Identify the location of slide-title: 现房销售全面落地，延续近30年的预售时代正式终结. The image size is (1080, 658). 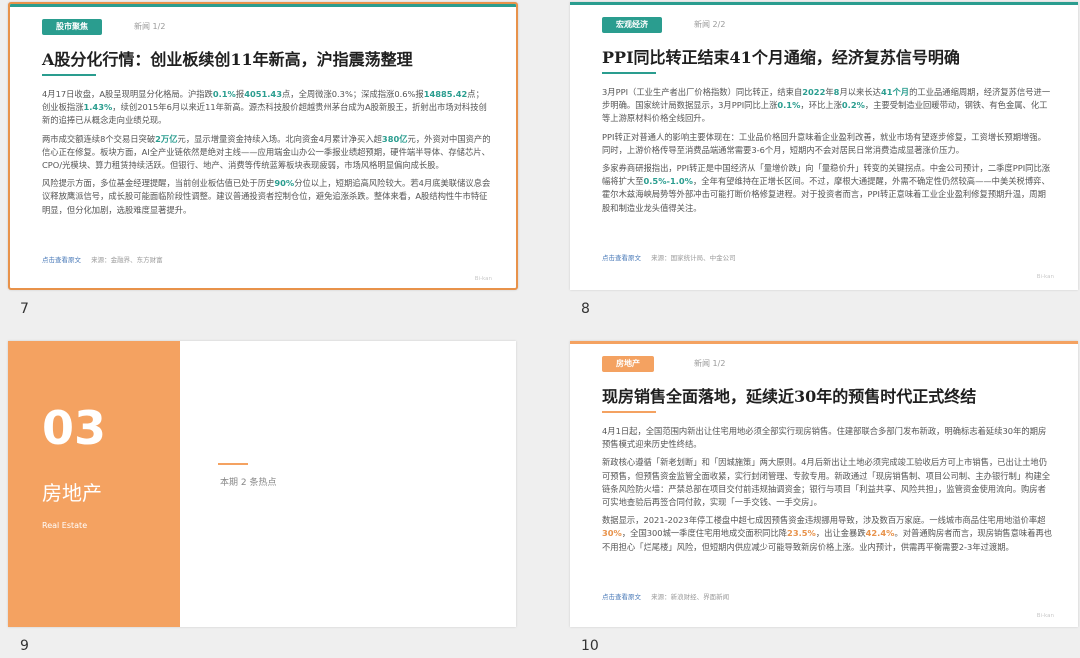
(789, 396).